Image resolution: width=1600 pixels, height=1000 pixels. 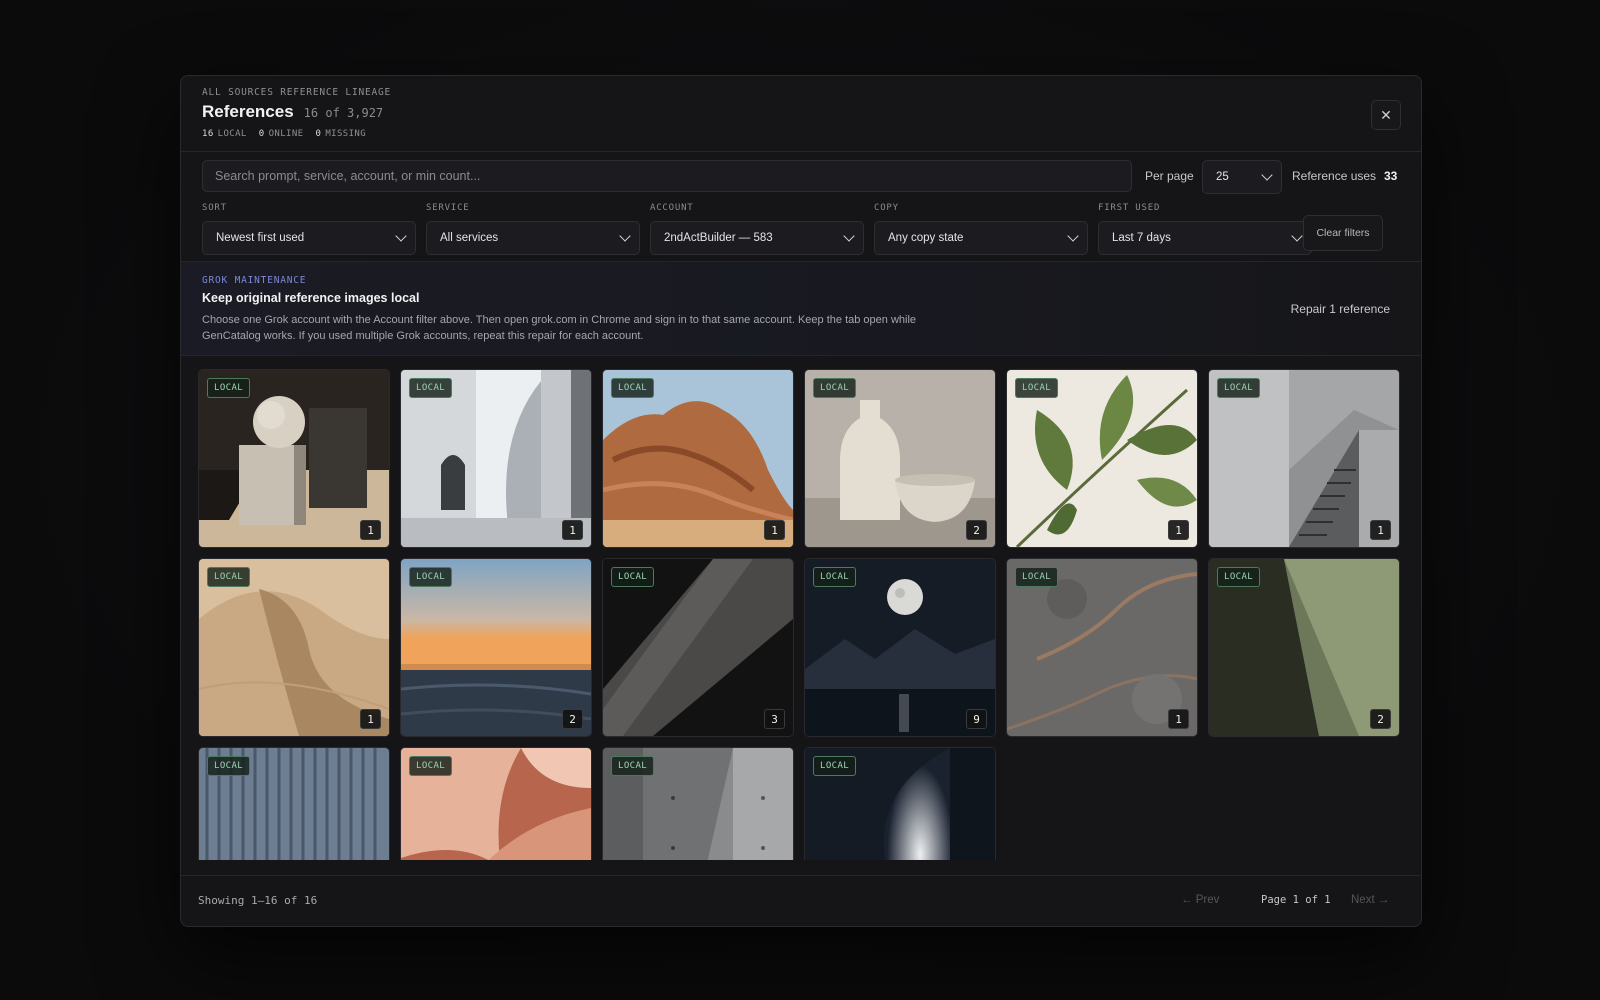 I want to click on search-input, so click(x=667, y=176).